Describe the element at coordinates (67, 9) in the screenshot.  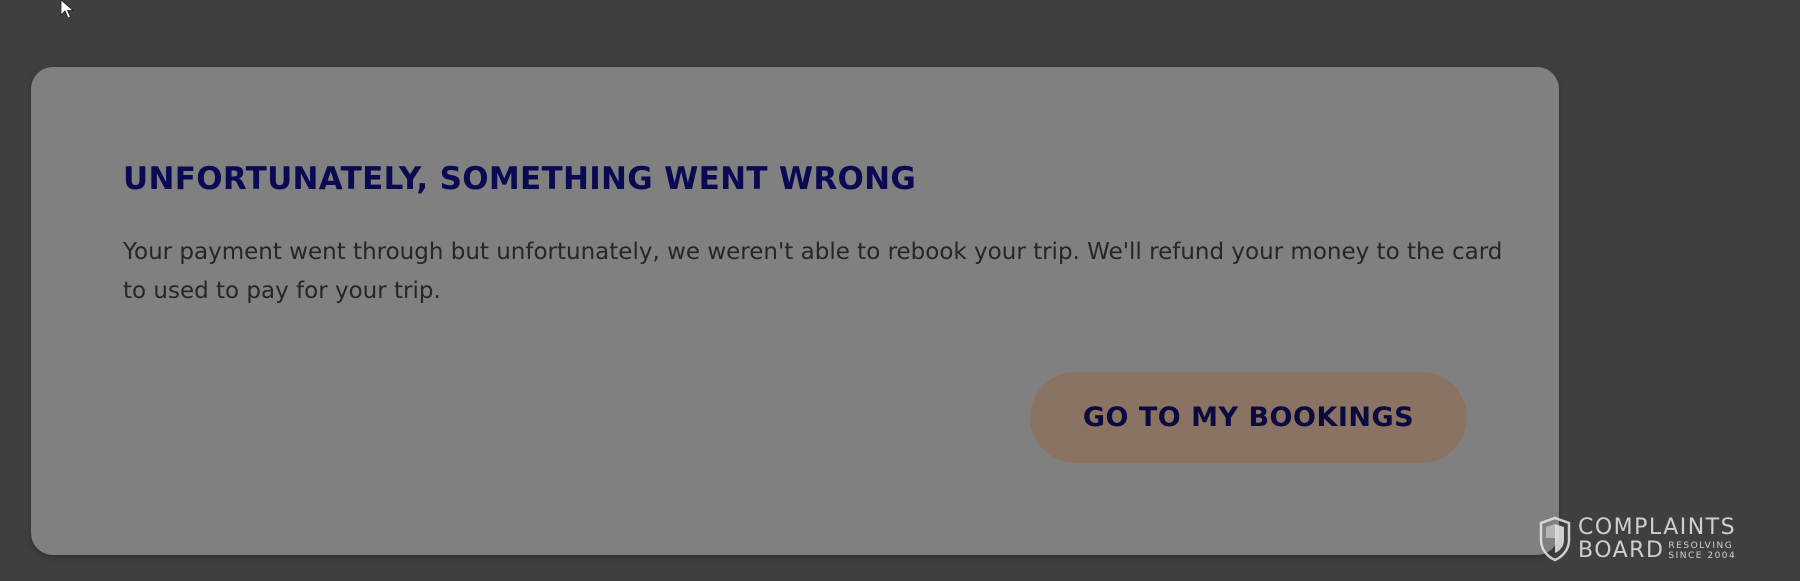
I see `mouse-pointer-icon` at that location.